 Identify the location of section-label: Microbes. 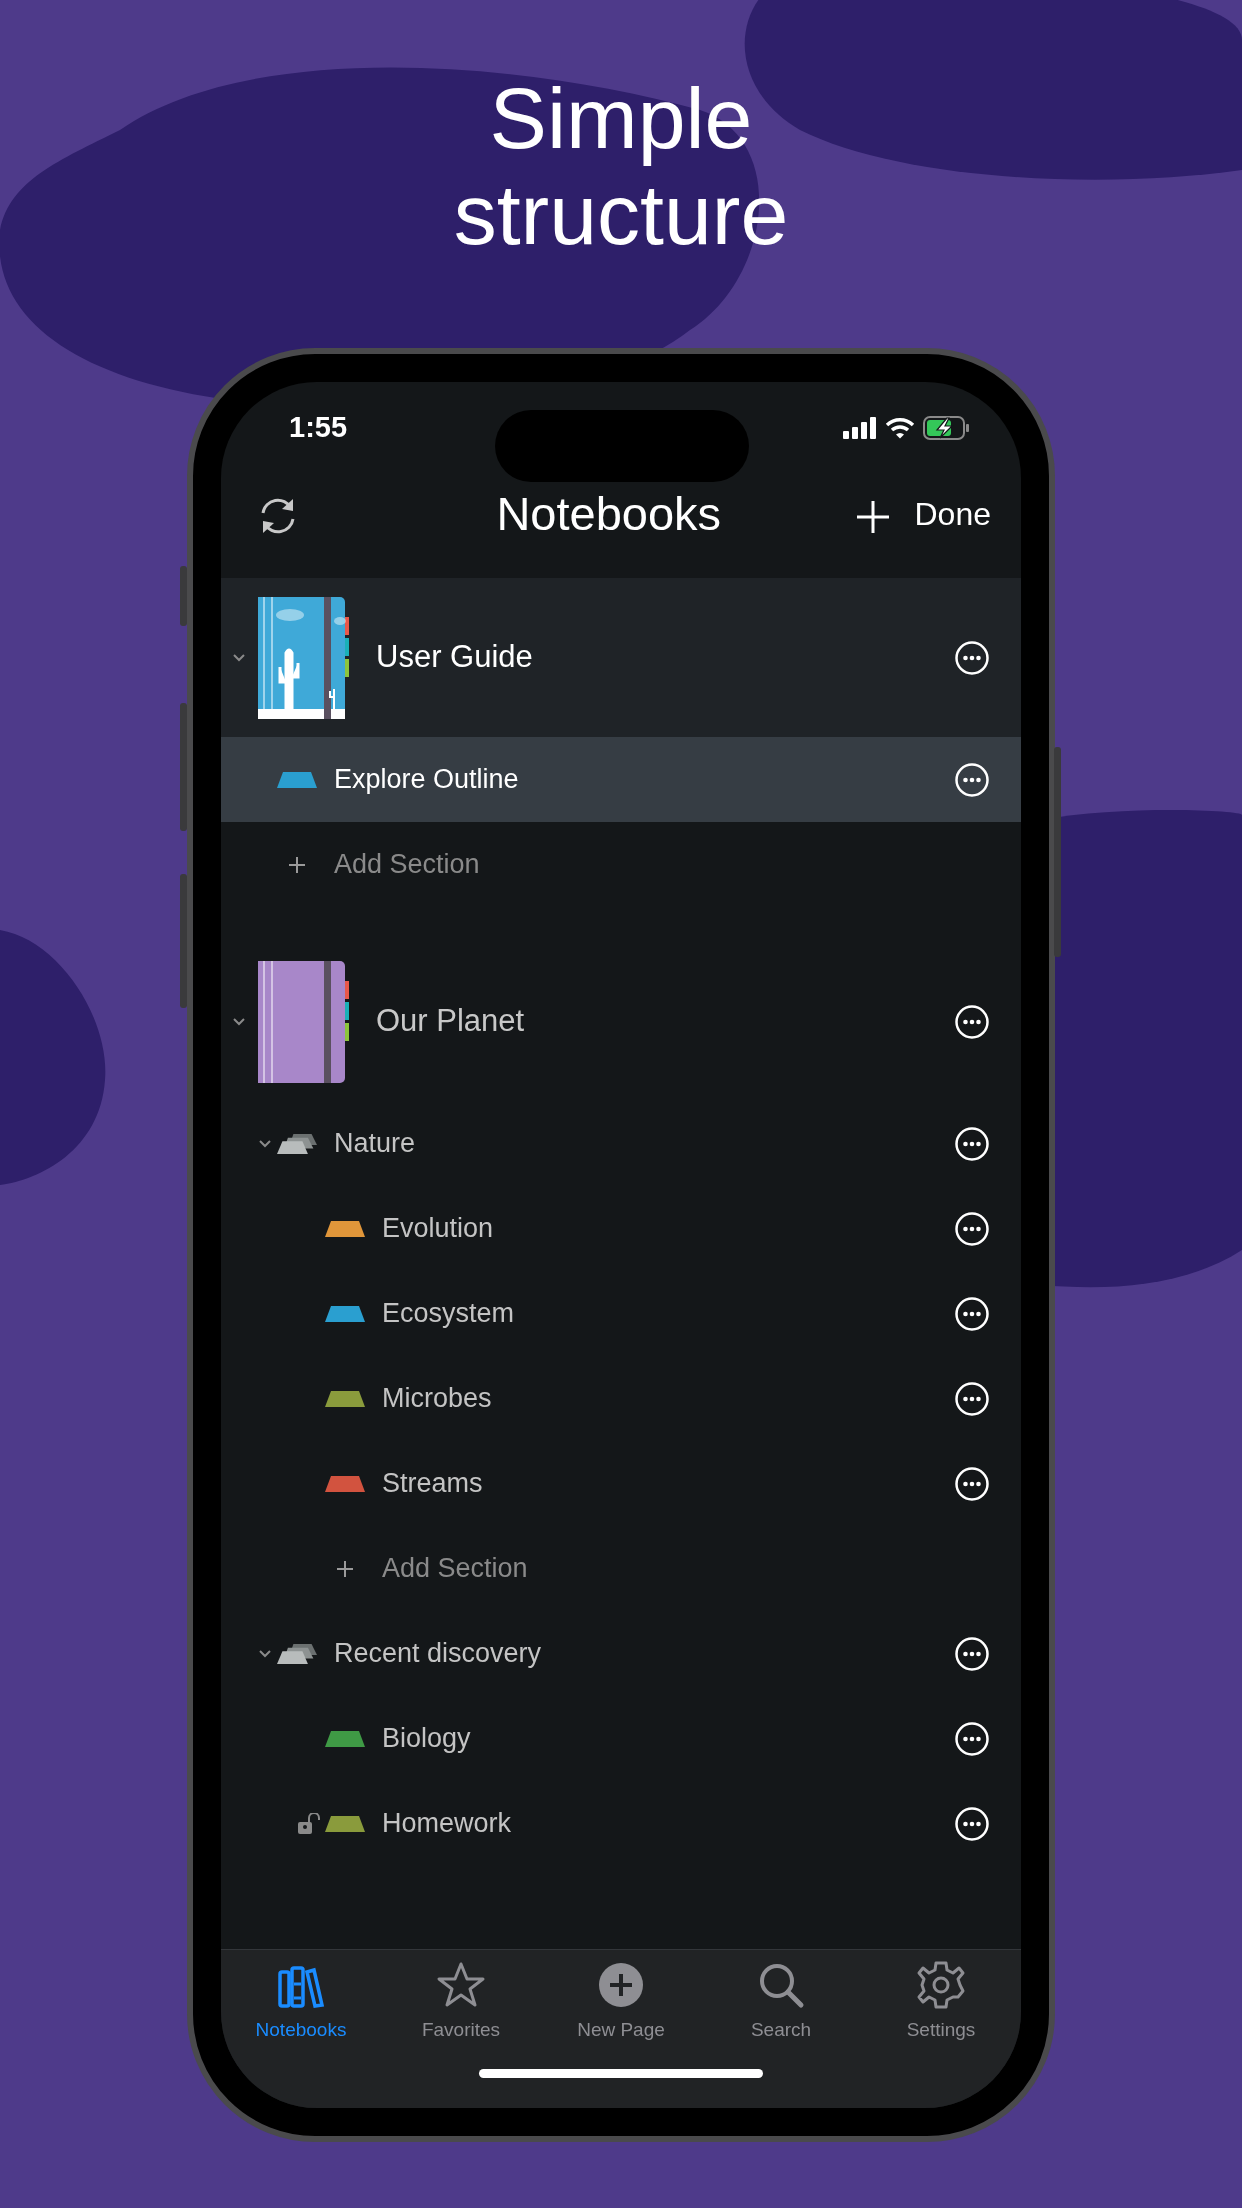
(437, 1399).